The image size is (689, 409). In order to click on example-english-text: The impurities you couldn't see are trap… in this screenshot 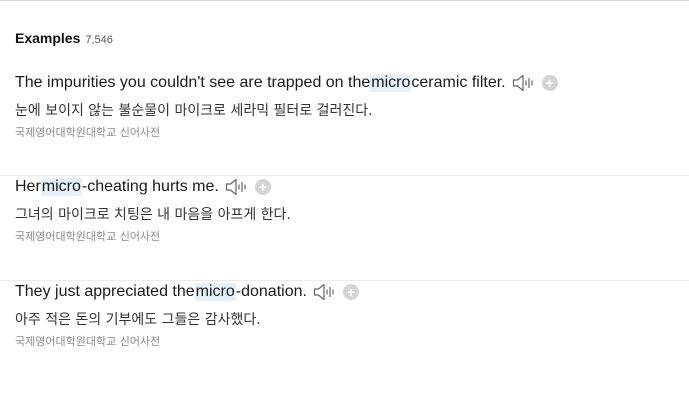, I will do `click(193, 82)`.